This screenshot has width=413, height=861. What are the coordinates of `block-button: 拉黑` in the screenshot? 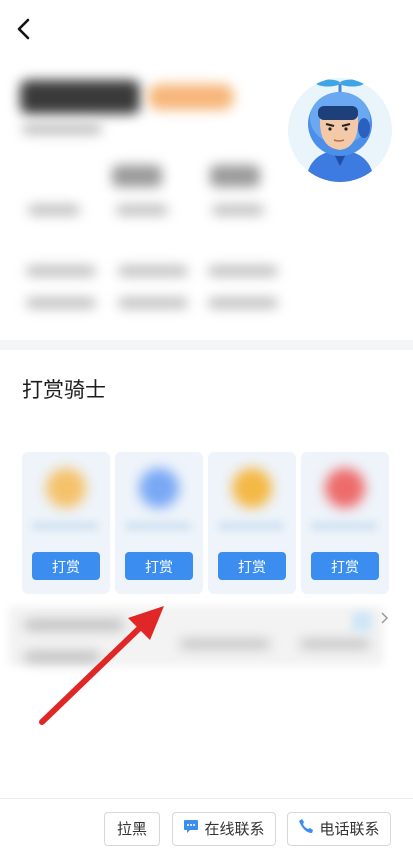 It's located at (132, 829).